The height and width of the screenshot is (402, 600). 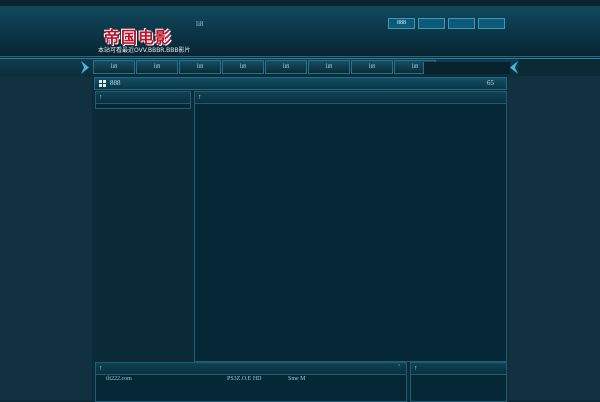 I want to click on sidebar-panel: ↑, so click(x=143, y=100).